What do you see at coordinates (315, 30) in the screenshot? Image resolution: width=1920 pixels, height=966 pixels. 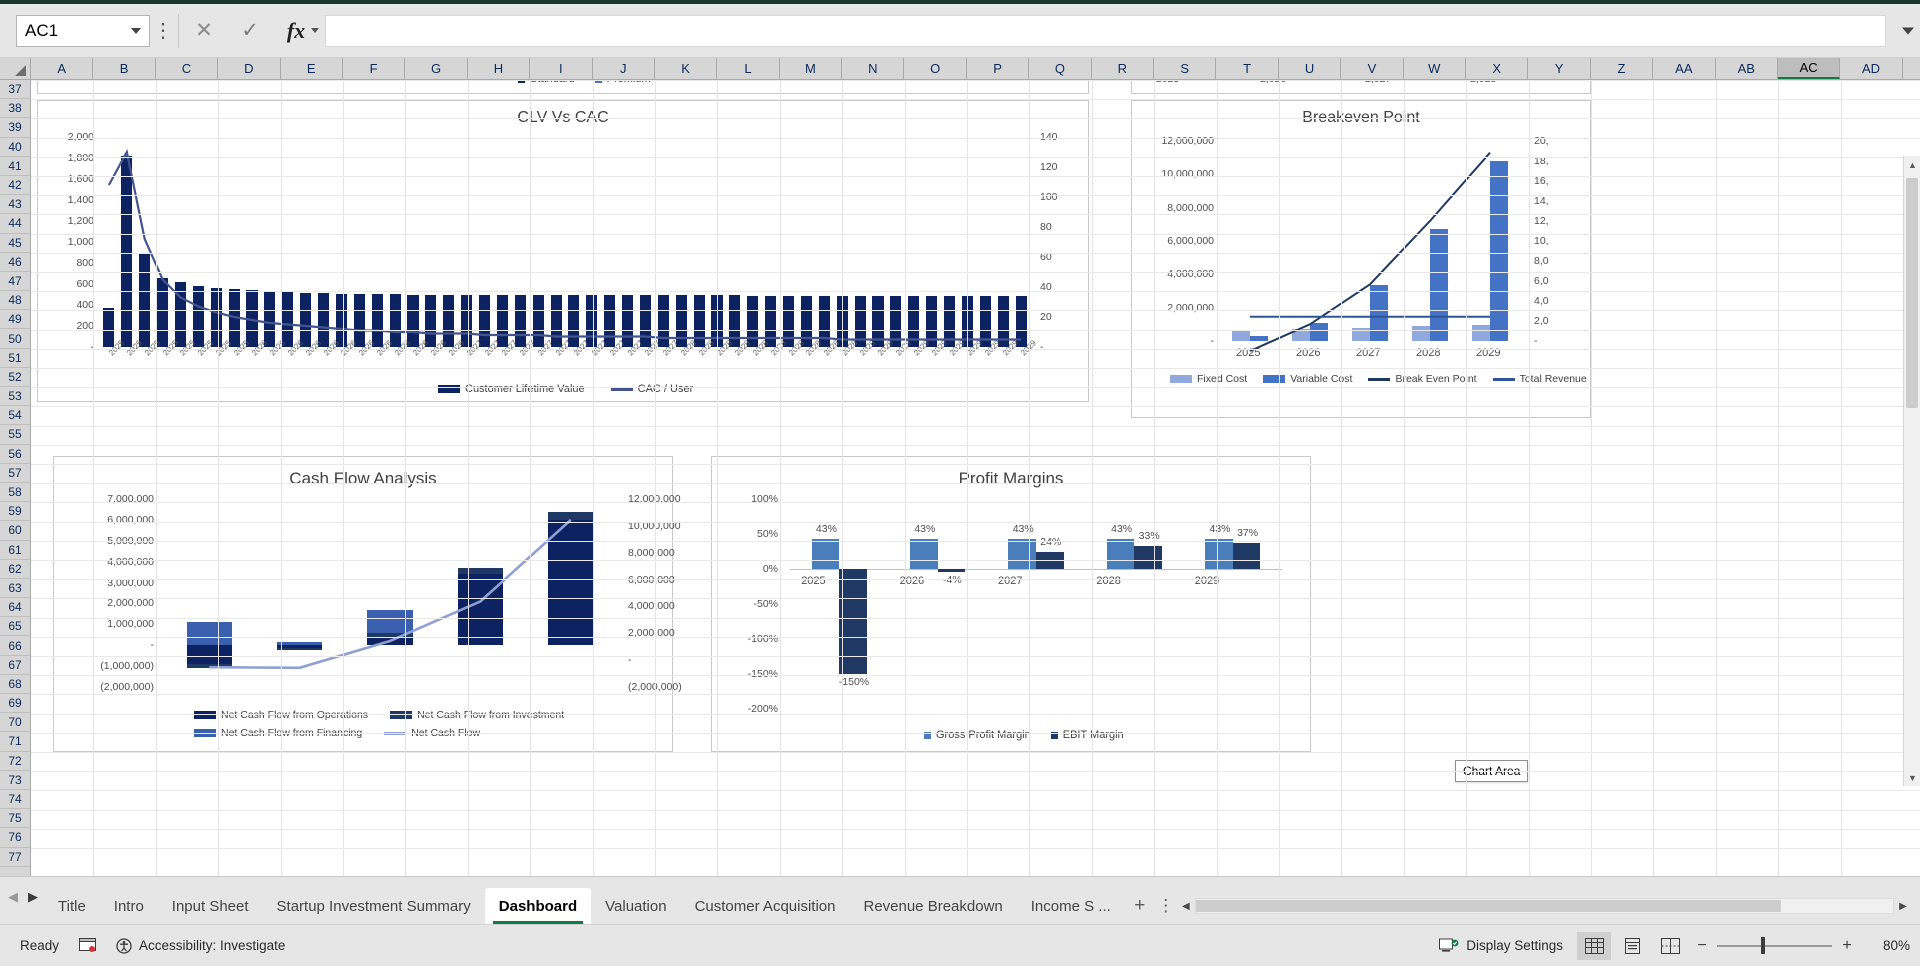 I see `chevron-down-icon` at bounding box center [315, 30].